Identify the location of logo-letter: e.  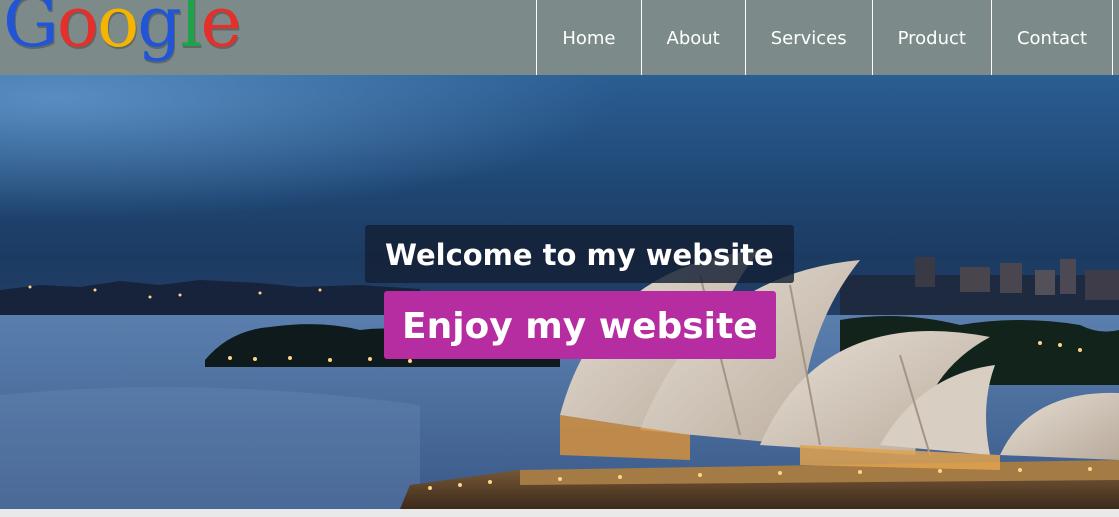
(220, 31).